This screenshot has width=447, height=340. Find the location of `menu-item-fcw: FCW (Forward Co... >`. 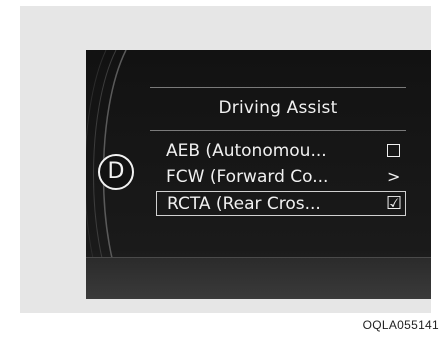

menu-item-fcw: FCW (Forward Co... > is located at coordinates (281, 177).